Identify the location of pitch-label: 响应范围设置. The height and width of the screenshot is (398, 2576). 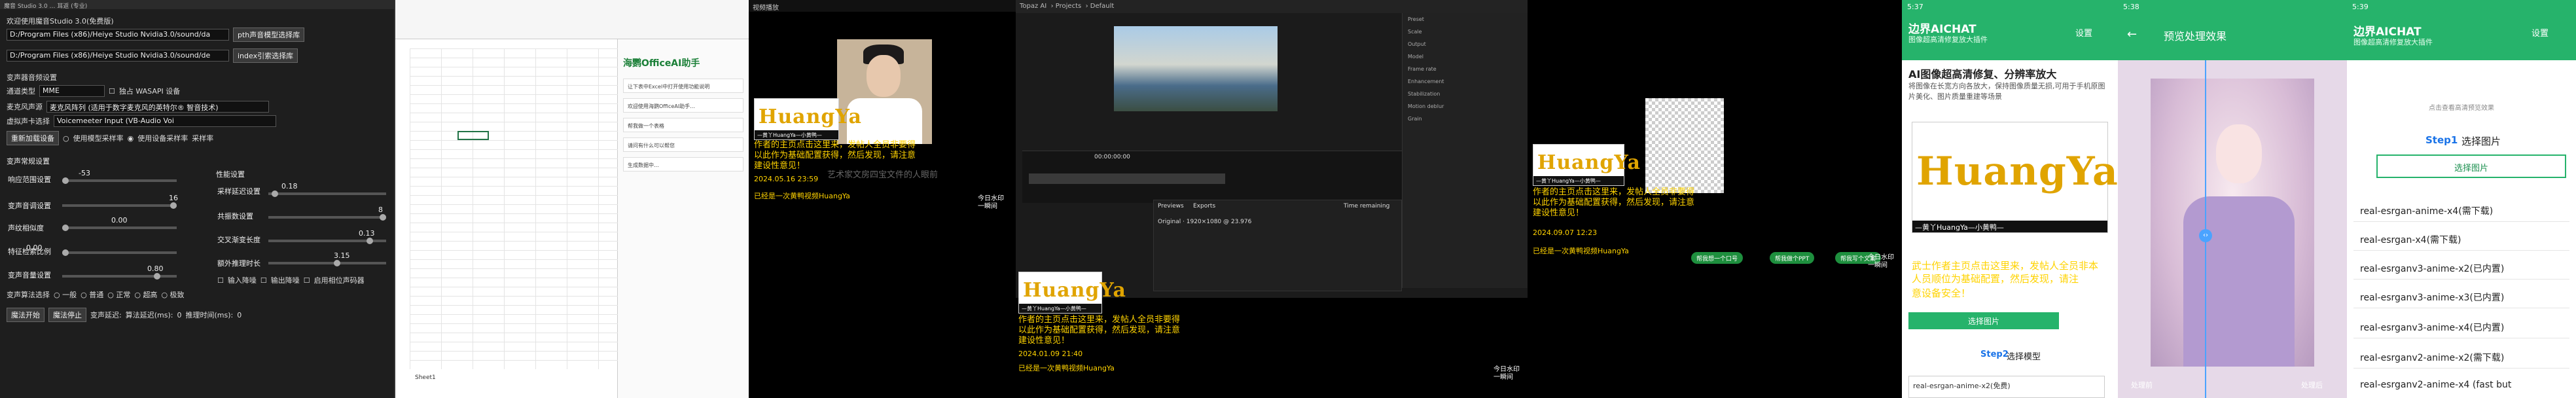
(29, 179).